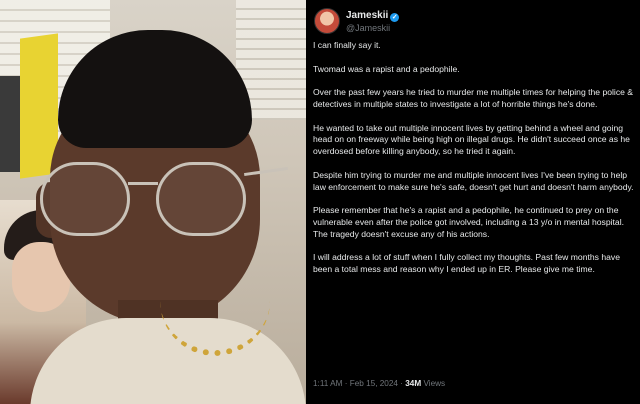 The width and height of the screenshot is (640, 404). Describe the element at coordinates (266, 171) in the screenshot. I see `glasses-temple` at that location.